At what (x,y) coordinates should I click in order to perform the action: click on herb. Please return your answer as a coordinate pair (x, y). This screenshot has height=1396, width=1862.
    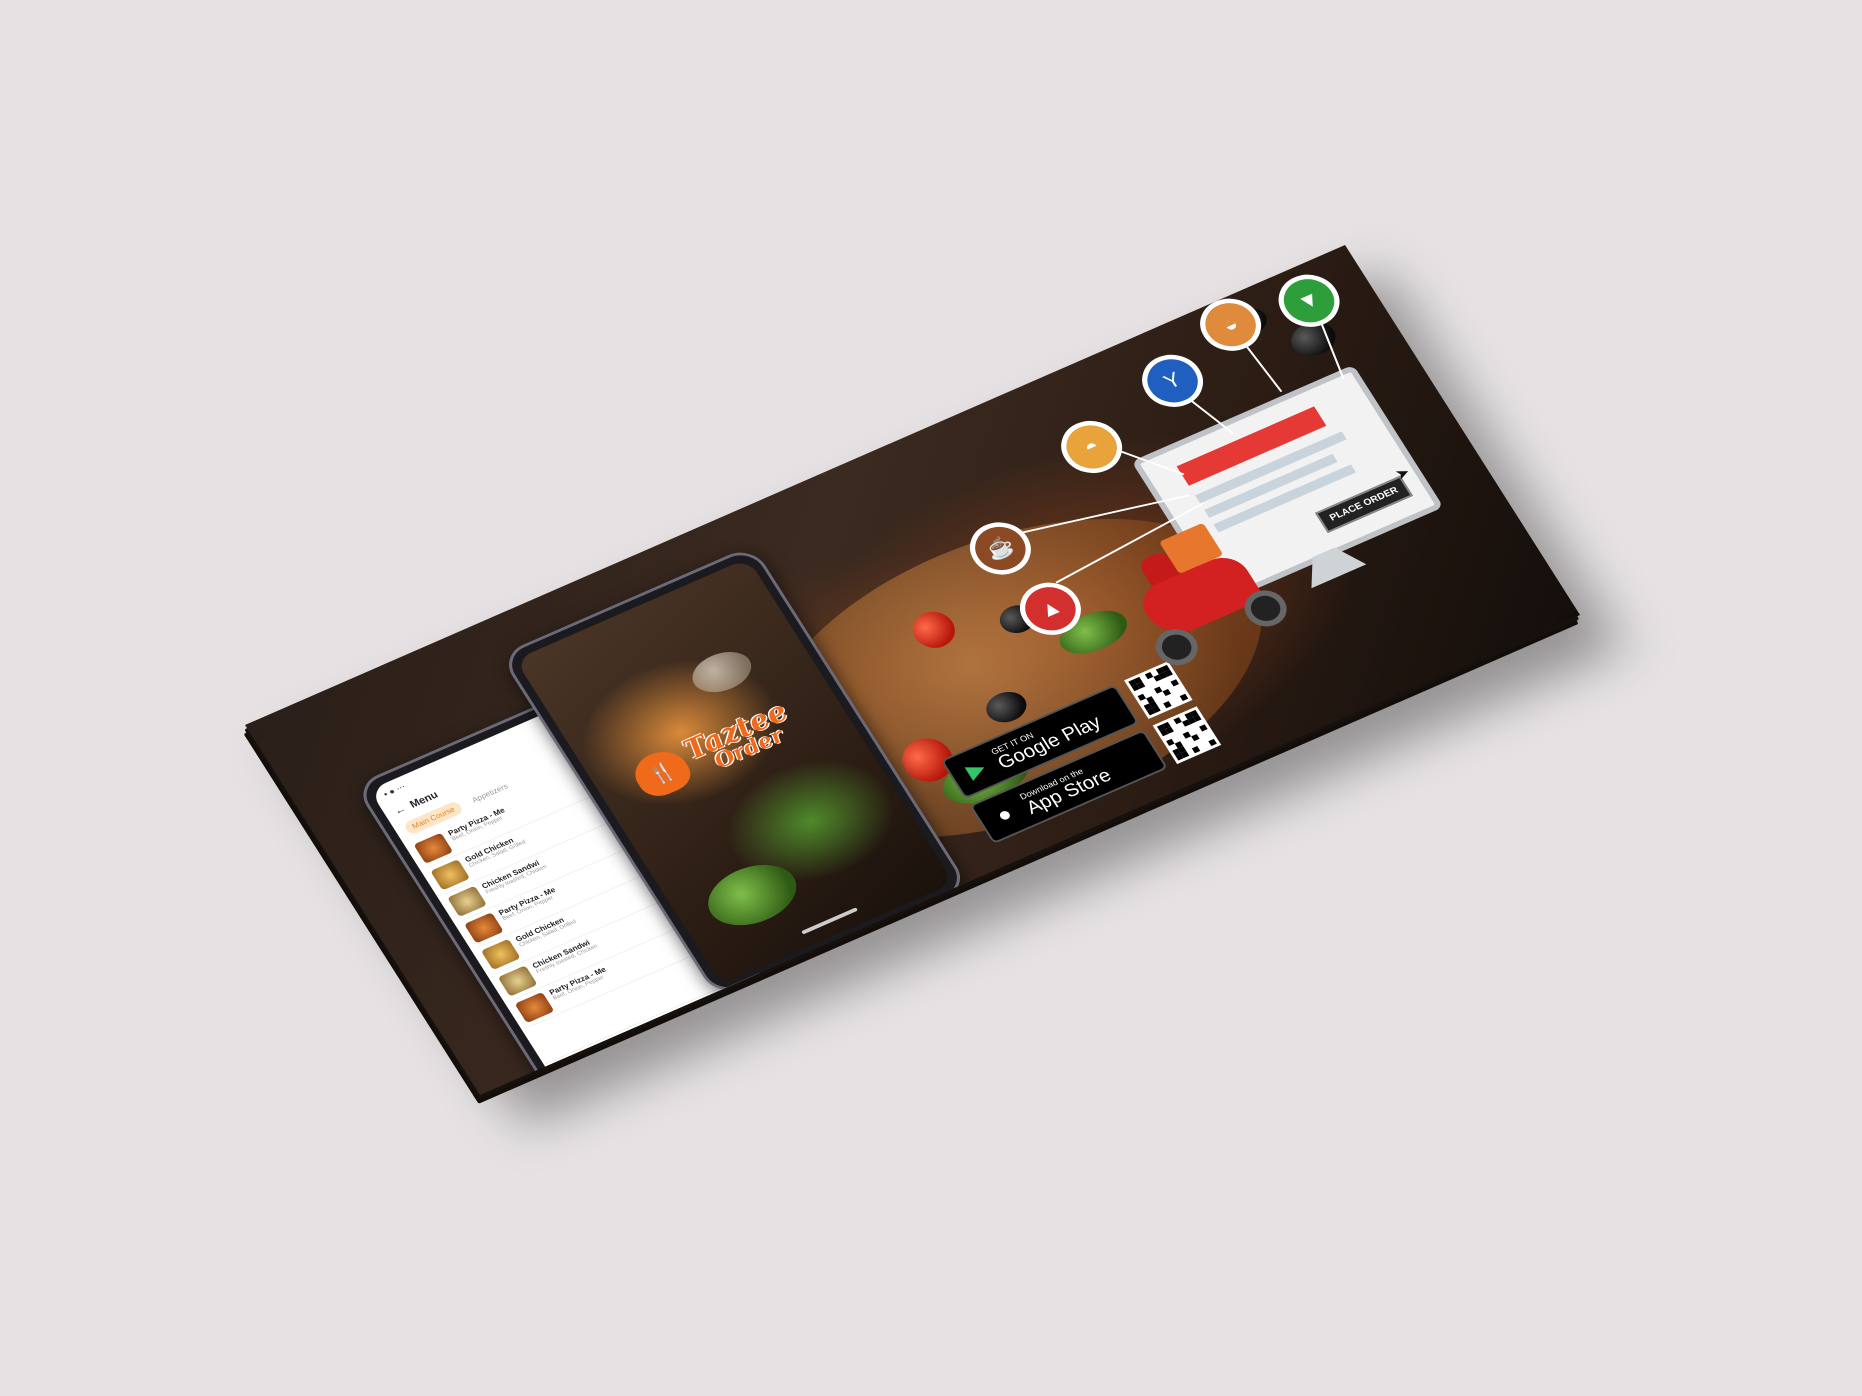
    Looking at the image, I should click on (752, 895).